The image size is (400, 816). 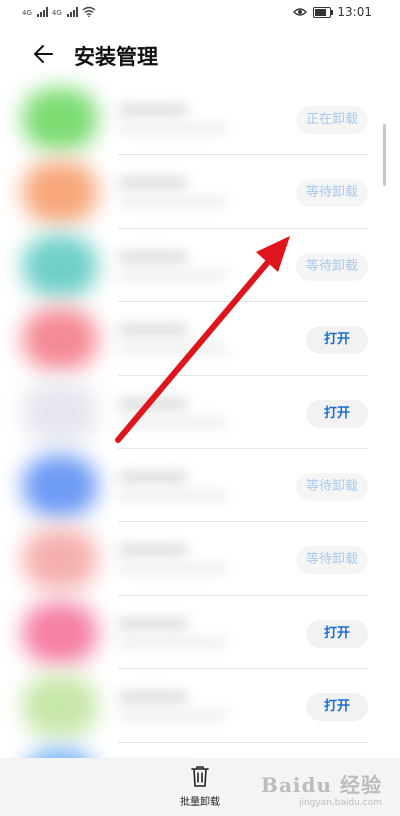 What do you see at coordinates (321, 785) in the screenshot?
I see `watermark-brand: Baidu 经验` at bounding box center [321, 785].